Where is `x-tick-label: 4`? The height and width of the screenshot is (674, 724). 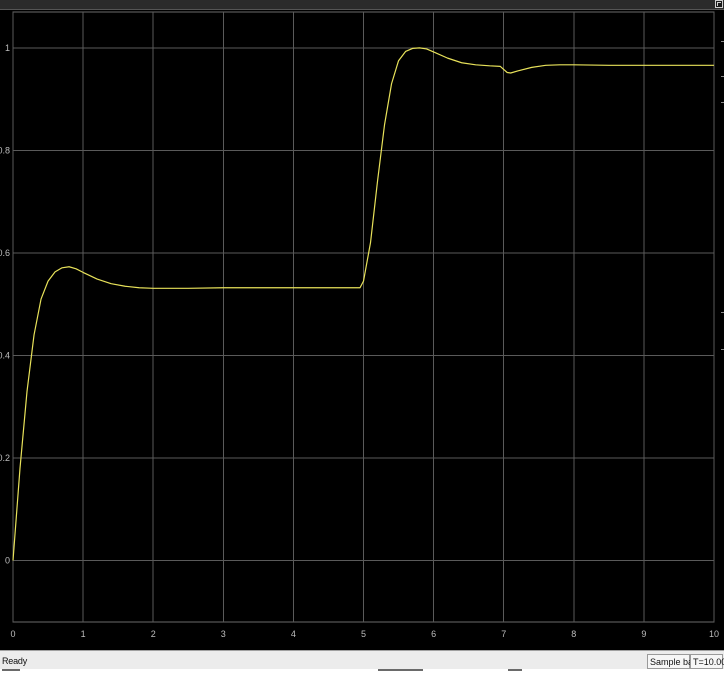 x-tick-label: 4 is located at coordinates (293, 634).